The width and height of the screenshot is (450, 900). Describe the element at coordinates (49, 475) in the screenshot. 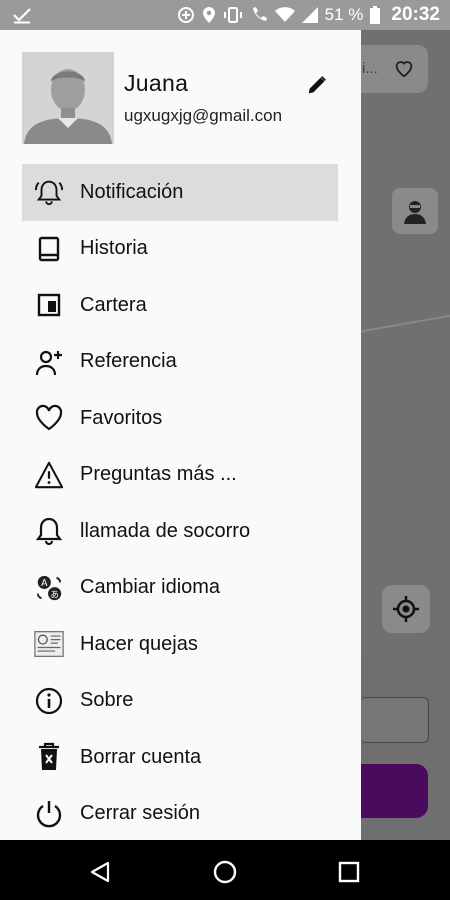

I see `warning-icon` at that location.